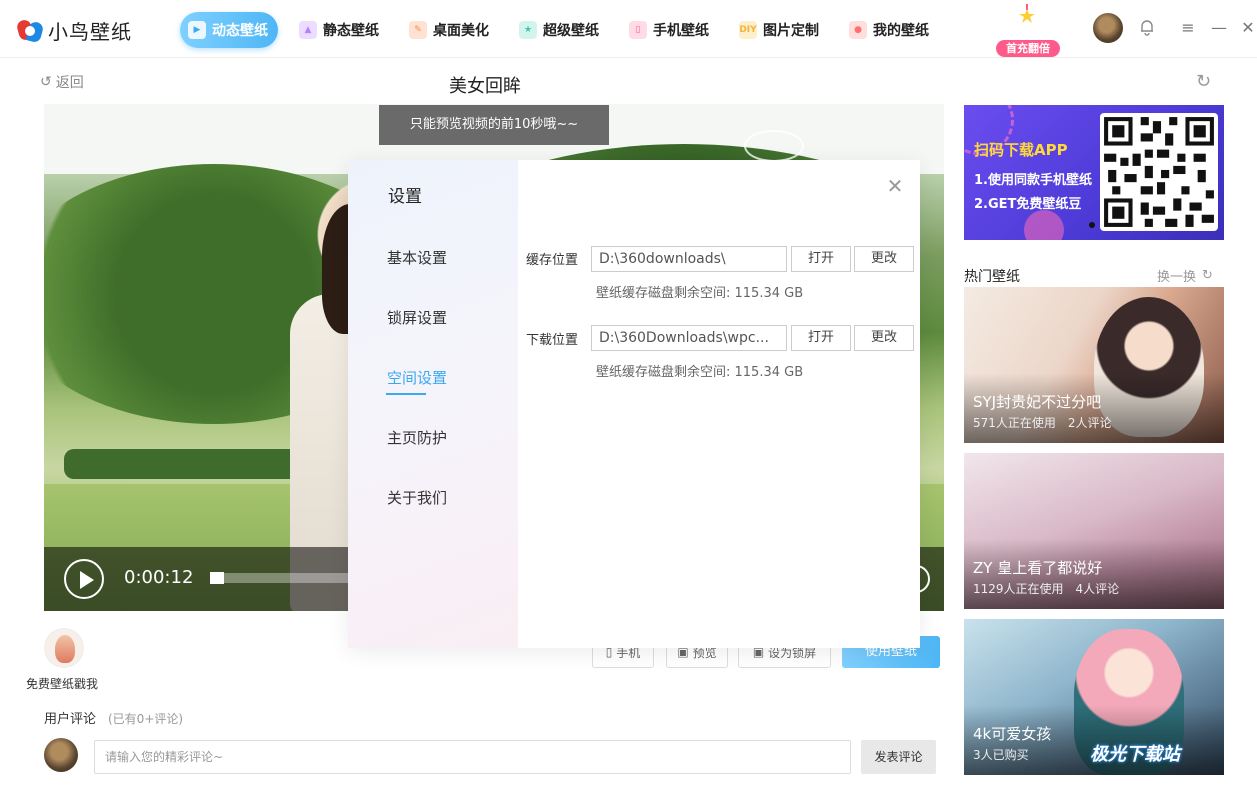 Image resolution: width=1257 pixels, height=792 pixels. I want to click on menu-icon: ≡, so click(1188, 28).